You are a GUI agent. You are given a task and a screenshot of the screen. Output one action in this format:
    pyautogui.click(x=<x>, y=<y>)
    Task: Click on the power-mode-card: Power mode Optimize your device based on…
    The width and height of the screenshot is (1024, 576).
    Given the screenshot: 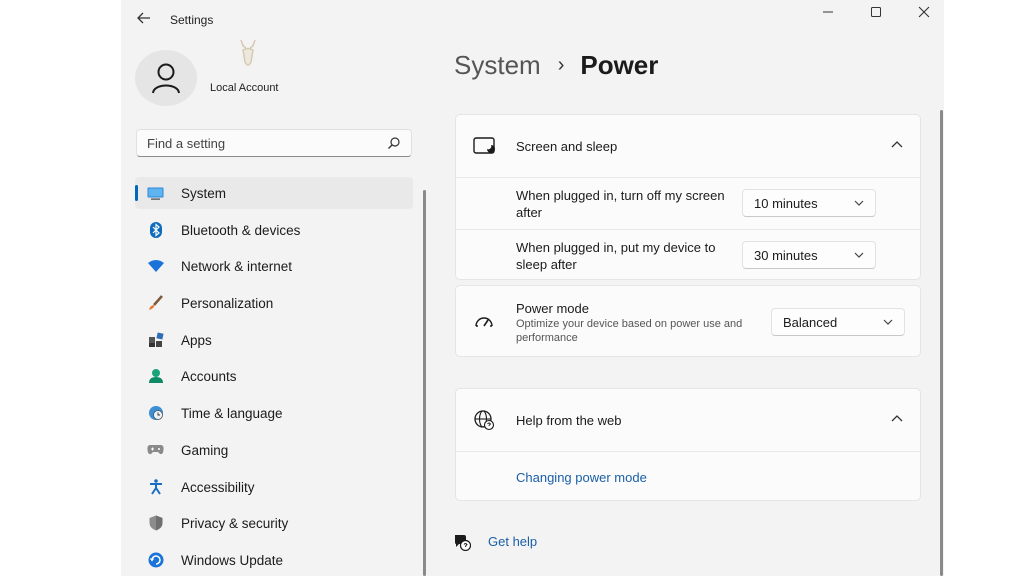 What is the action you would take?
    pyautogui.click(x=688, y=321)
    